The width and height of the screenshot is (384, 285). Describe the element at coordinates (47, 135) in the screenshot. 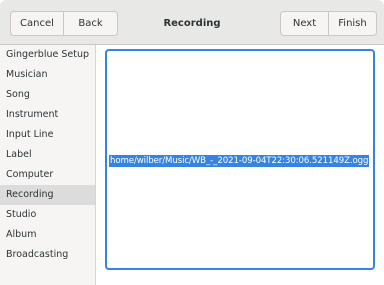

I see `sidebar-item-input-line: Input Line` at that location.